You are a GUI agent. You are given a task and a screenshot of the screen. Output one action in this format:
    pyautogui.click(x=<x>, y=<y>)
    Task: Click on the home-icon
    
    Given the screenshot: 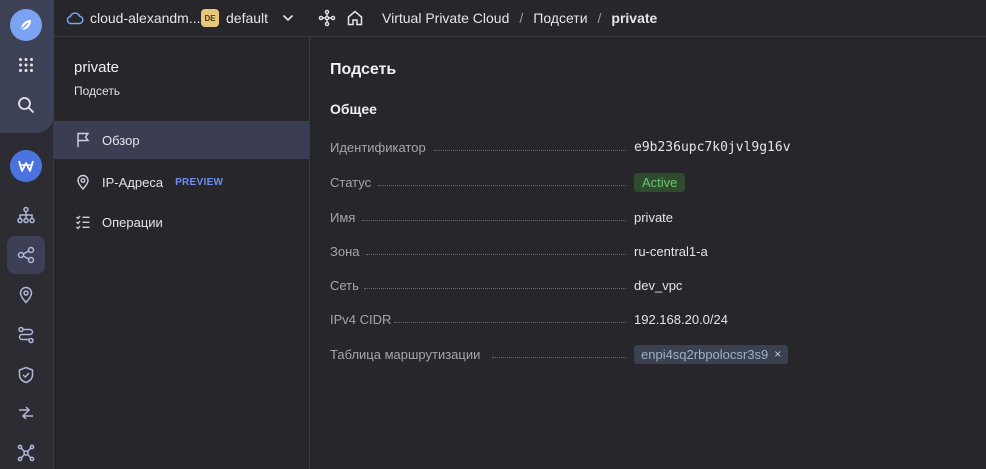 What is the action you would take?
    pyautogui.click(x=355, y=18)
    